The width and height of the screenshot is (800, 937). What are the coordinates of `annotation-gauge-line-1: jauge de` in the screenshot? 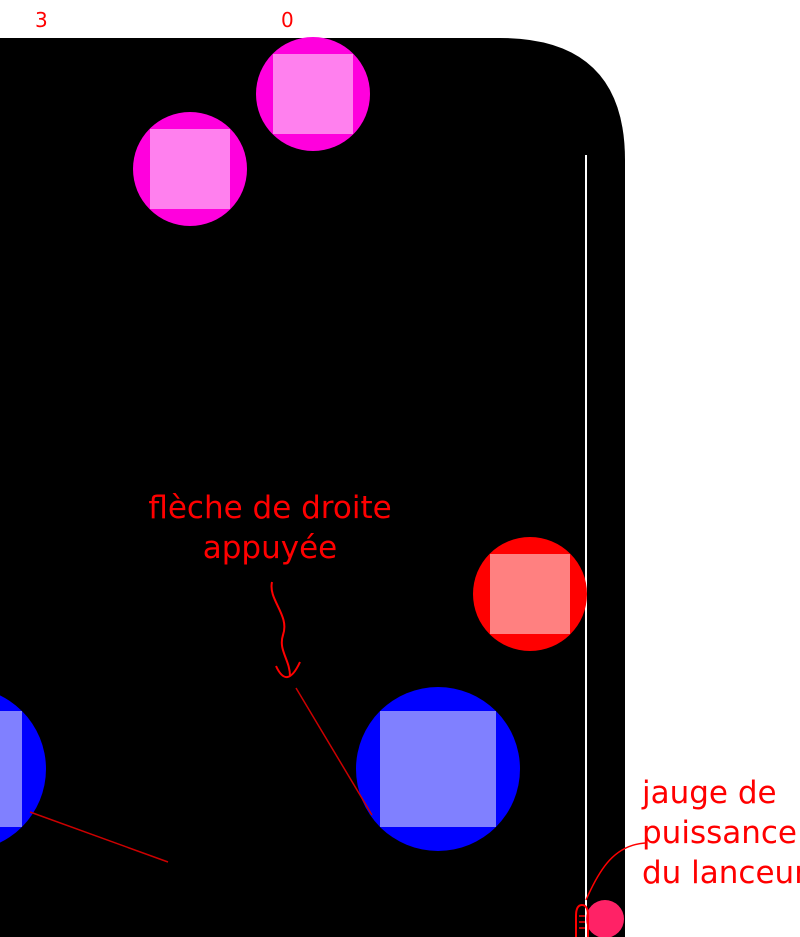 It's located at (709, 793).